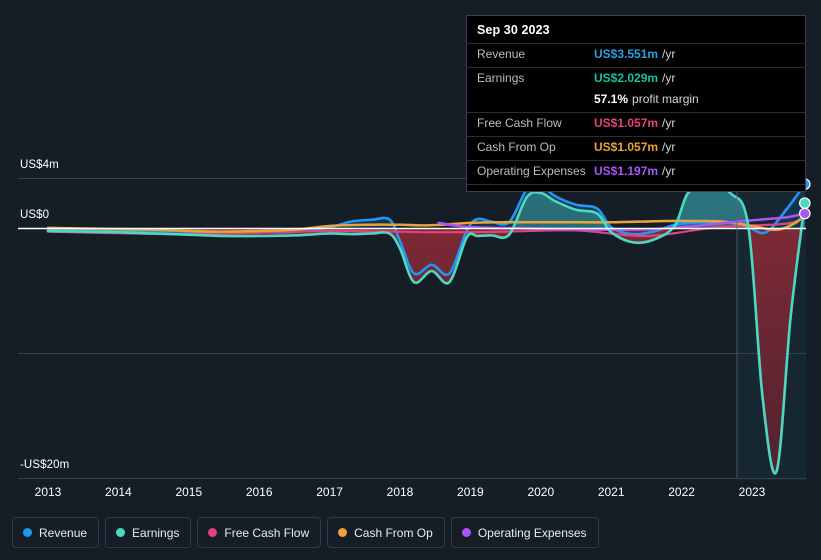 This screenshot has height=560, width=821. I want to click on tooltip-label-revenue: Revenue, so click(501, 54).